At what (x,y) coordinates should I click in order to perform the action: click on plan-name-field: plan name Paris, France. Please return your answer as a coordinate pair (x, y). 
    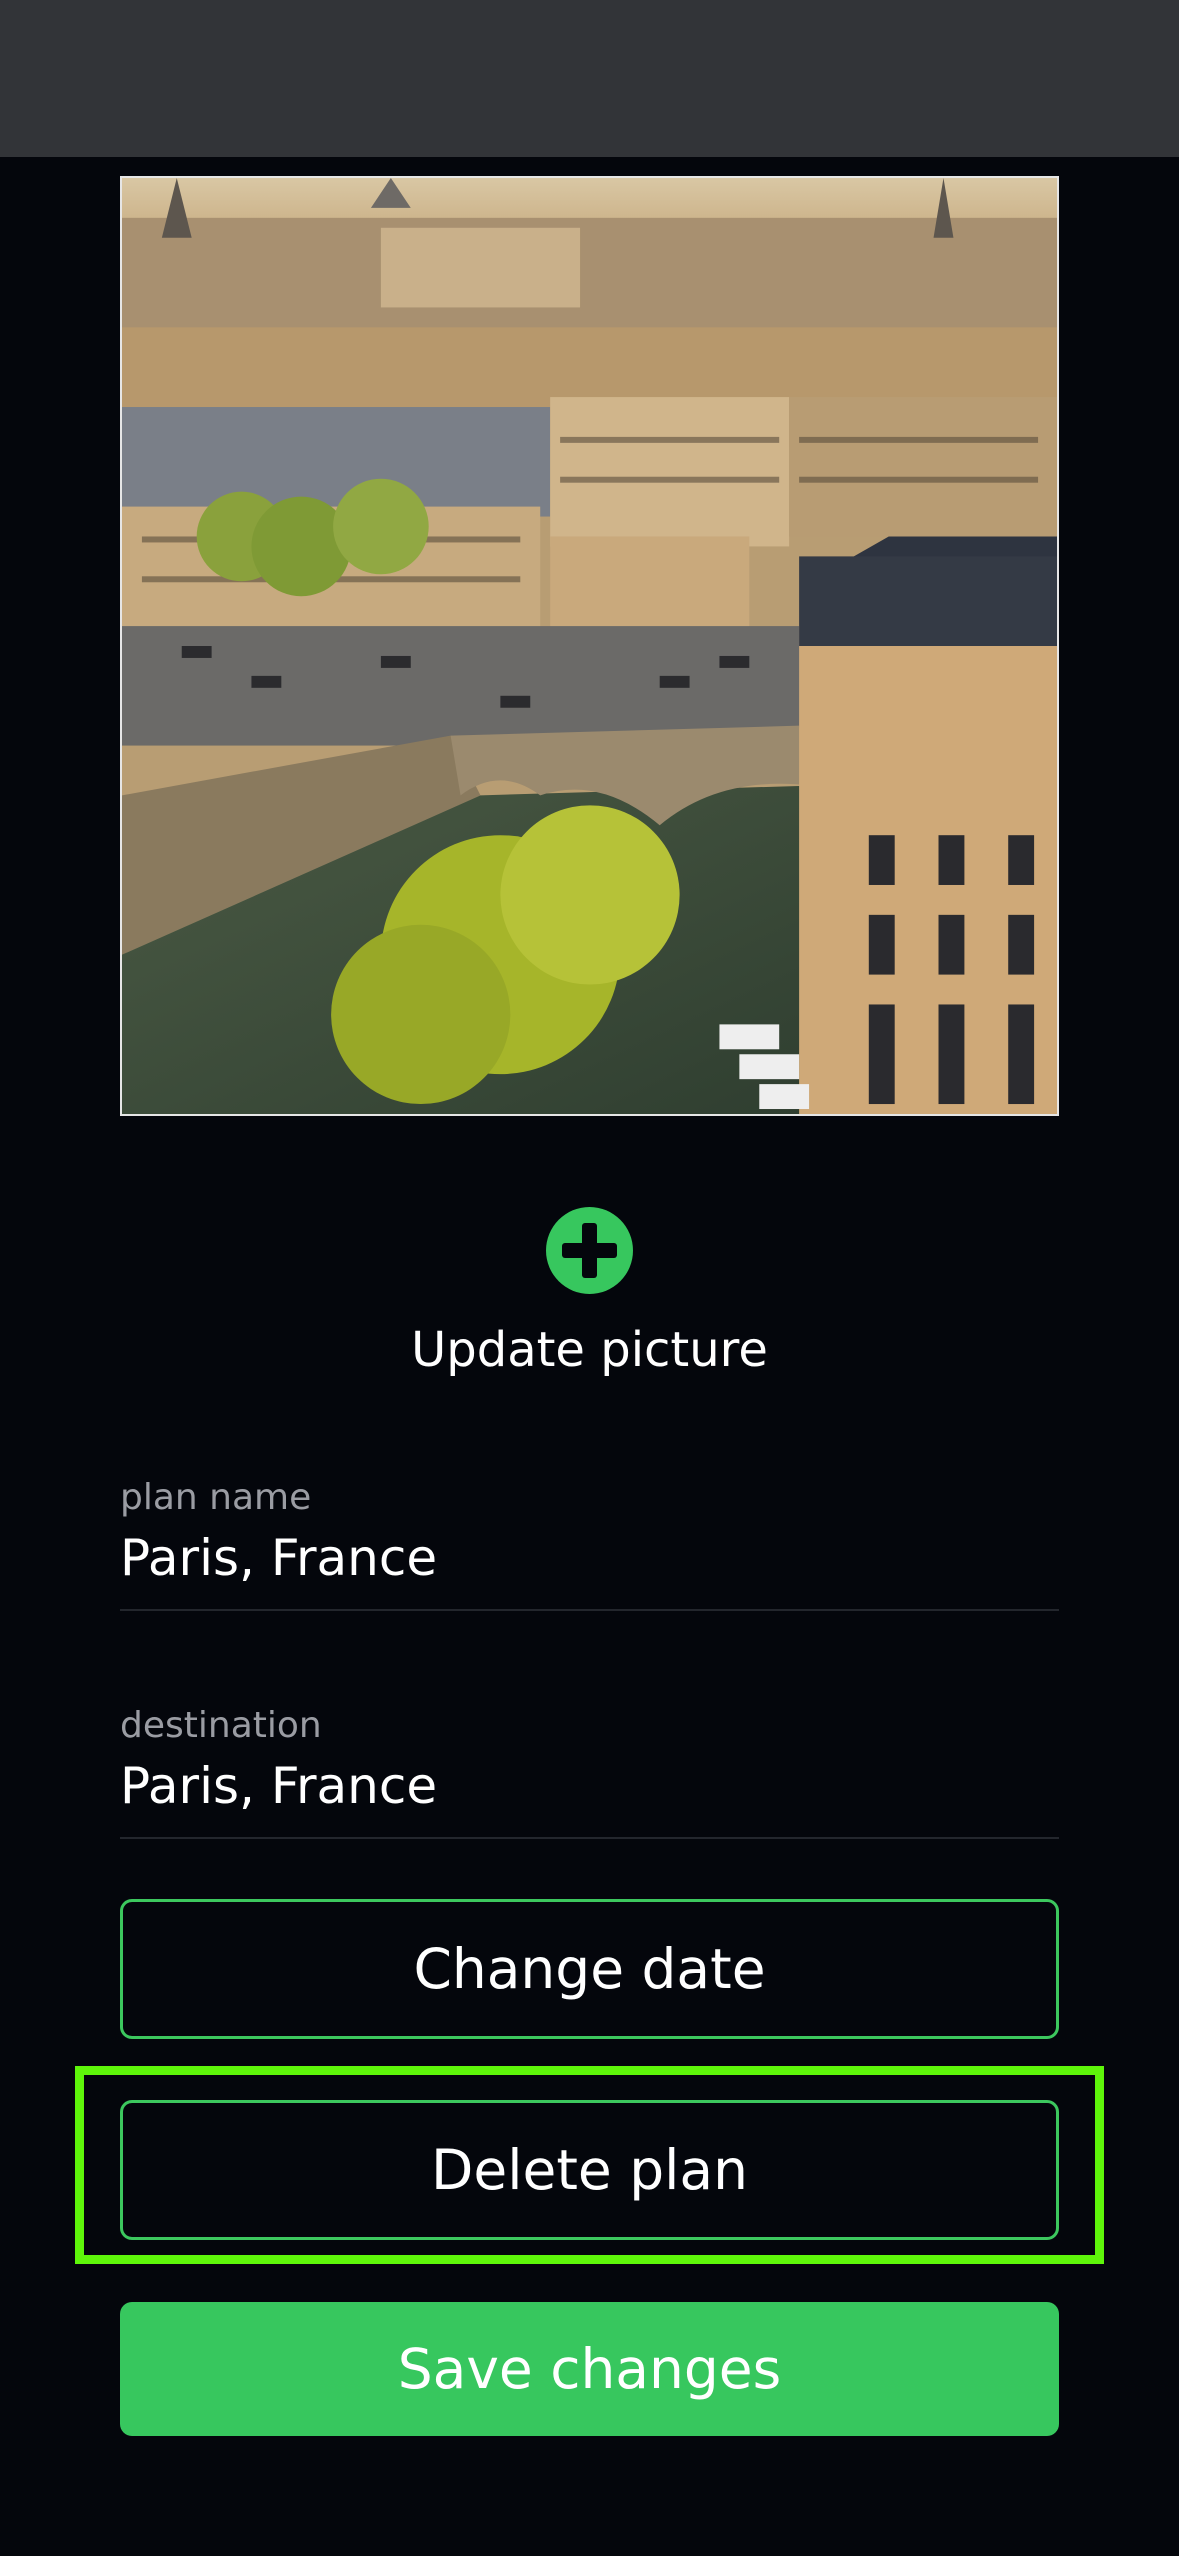
    Looking at the image, I should click on (589, 1543).